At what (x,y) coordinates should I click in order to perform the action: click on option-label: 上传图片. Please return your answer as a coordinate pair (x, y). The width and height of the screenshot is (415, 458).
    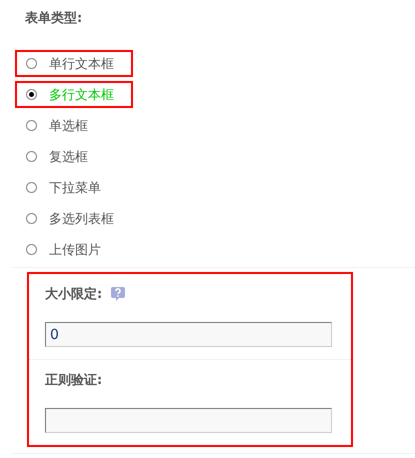
    Looking at the image, I should click on (75, 250).